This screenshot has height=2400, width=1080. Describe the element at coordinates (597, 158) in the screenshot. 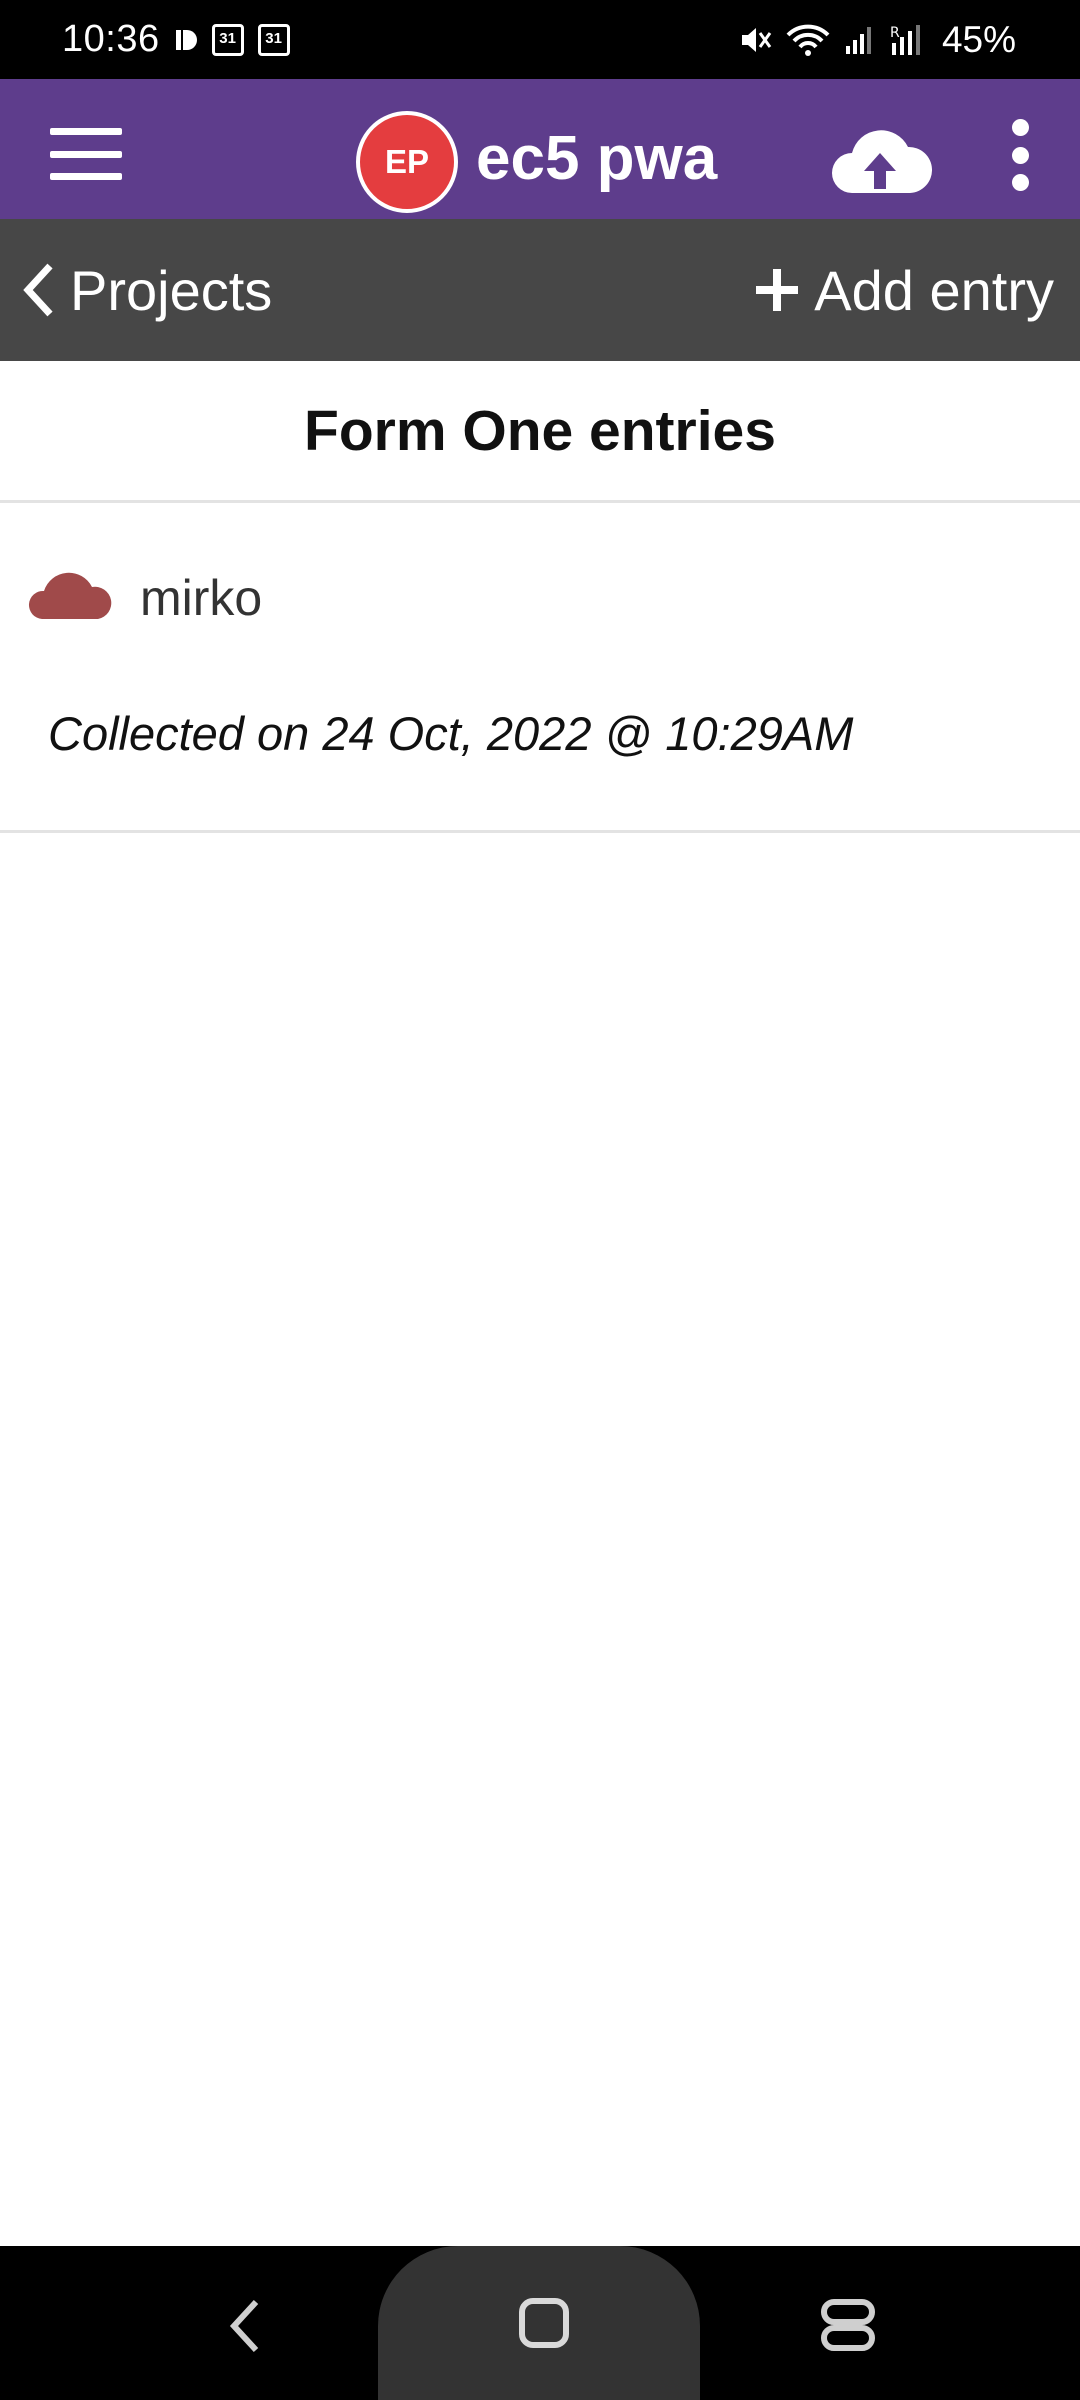

I see `app-title: ec5 pwa` at that location.